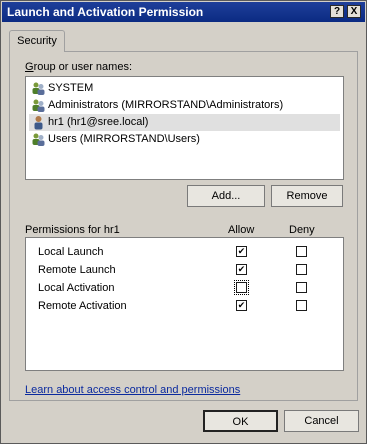  I want to click on ok-button: OK, so click(240, 421).